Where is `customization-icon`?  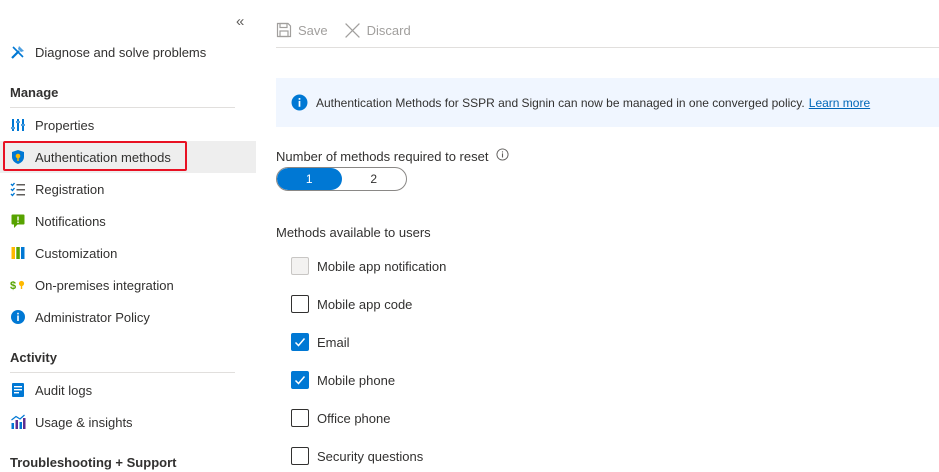
customization-icon is located at coordinates (18, 253).